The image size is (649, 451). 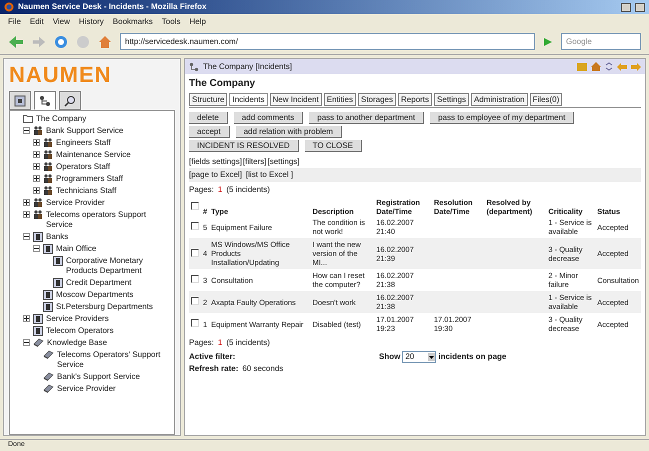 What do you see at coordinates (118, 266) in the screenshot?
I see `tree-item: Corporative Monetary Products Department` at bounding box center [118, 266].